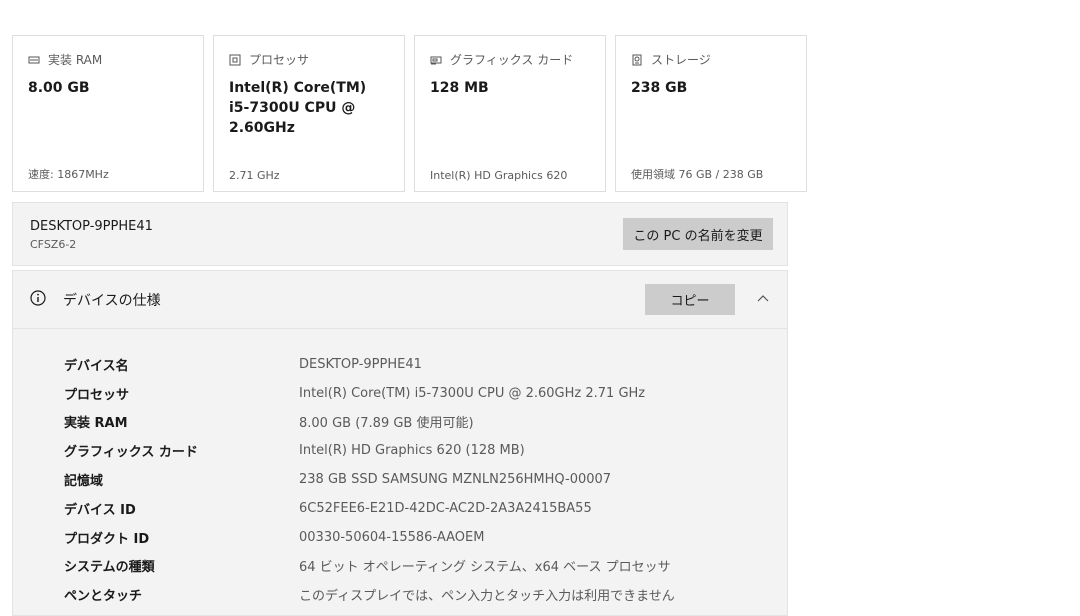 The image size is (1080, 616). I want to click on spec-value: 238 GB SSD SAMSUNG MZNLN256HMHQ-00007, so click(455, 480).